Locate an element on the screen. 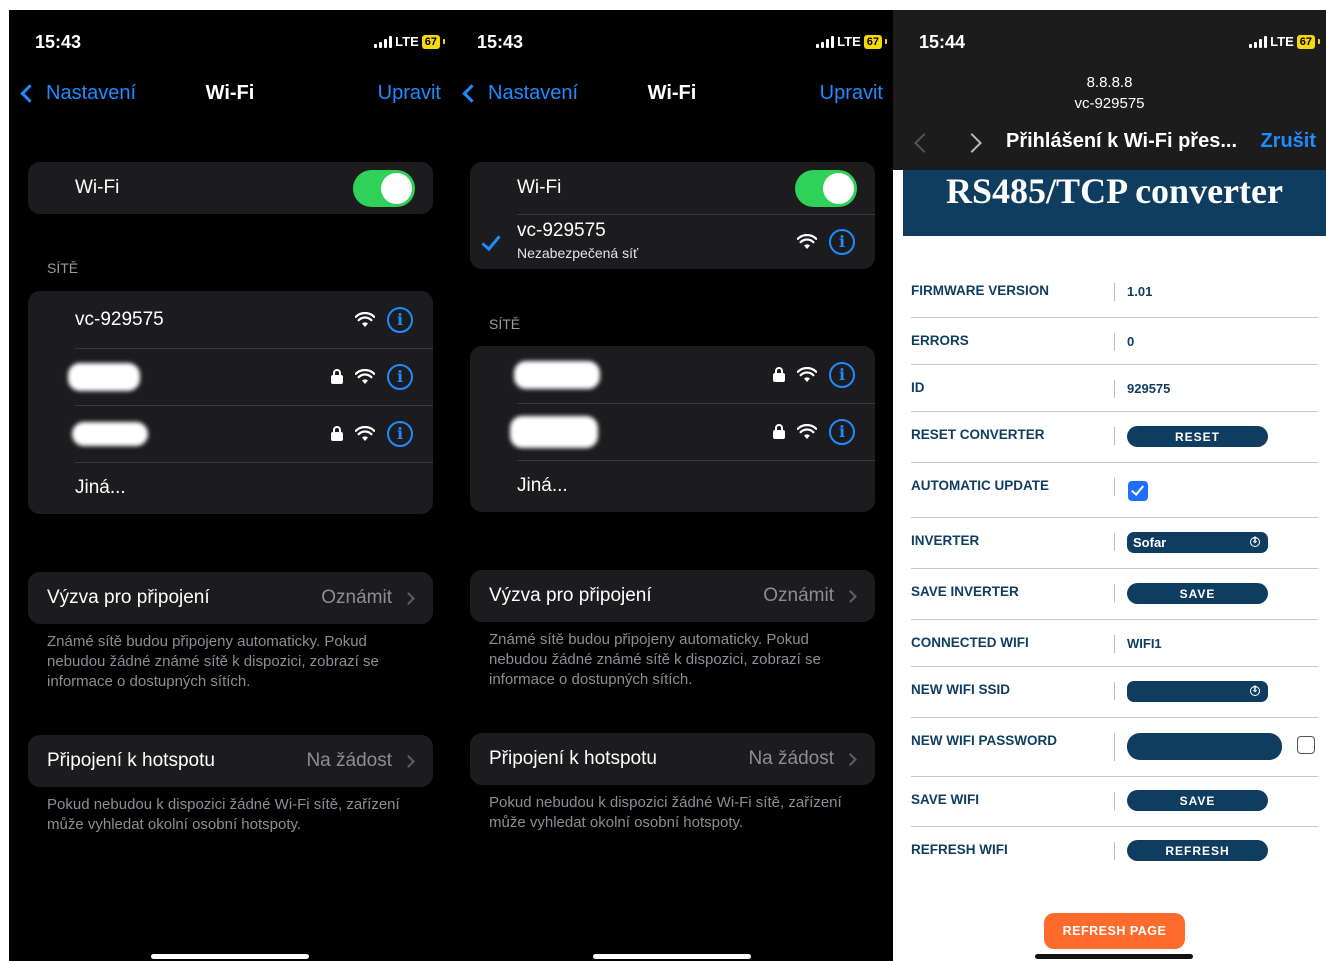  connected-network-subtitle: Nezabezpečená síť is located at coordinates (578, 252).